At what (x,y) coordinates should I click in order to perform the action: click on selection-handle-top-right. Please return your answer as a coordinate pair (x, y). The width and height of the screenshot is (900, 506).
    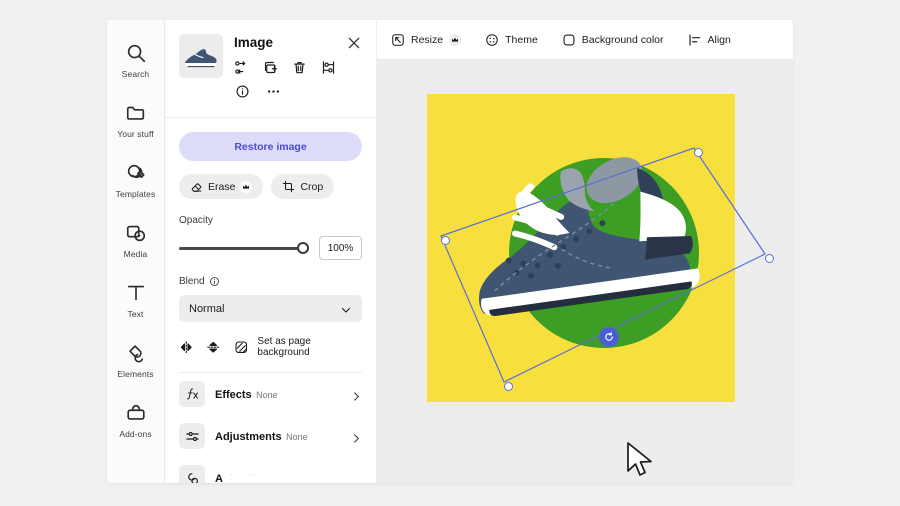
    Looking at the image, I should click on (698, 152).